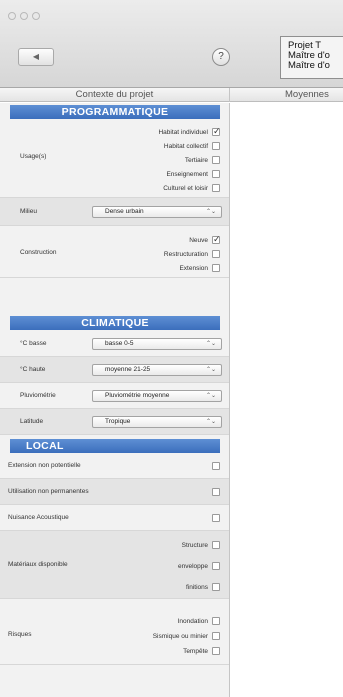  What do you see at coordinates (309, 65) in the screenshot?
I see `project-owner-line: Maître d'o` at bounding box center [309, 65].